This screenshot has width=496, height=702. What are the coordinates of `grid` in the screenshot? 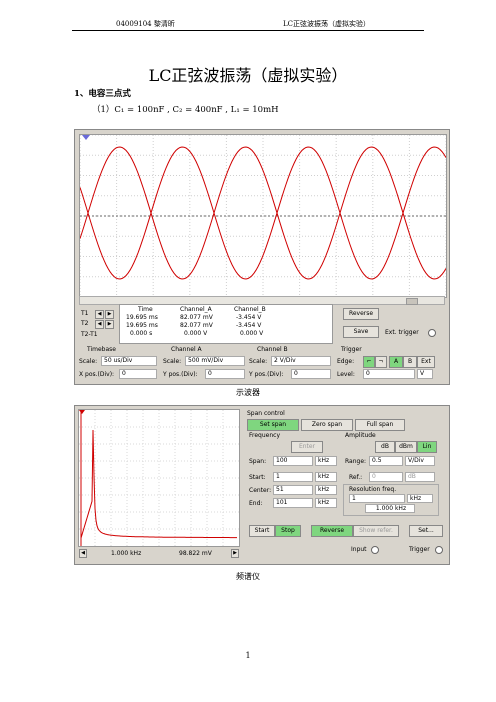 It's located at (159, 478).